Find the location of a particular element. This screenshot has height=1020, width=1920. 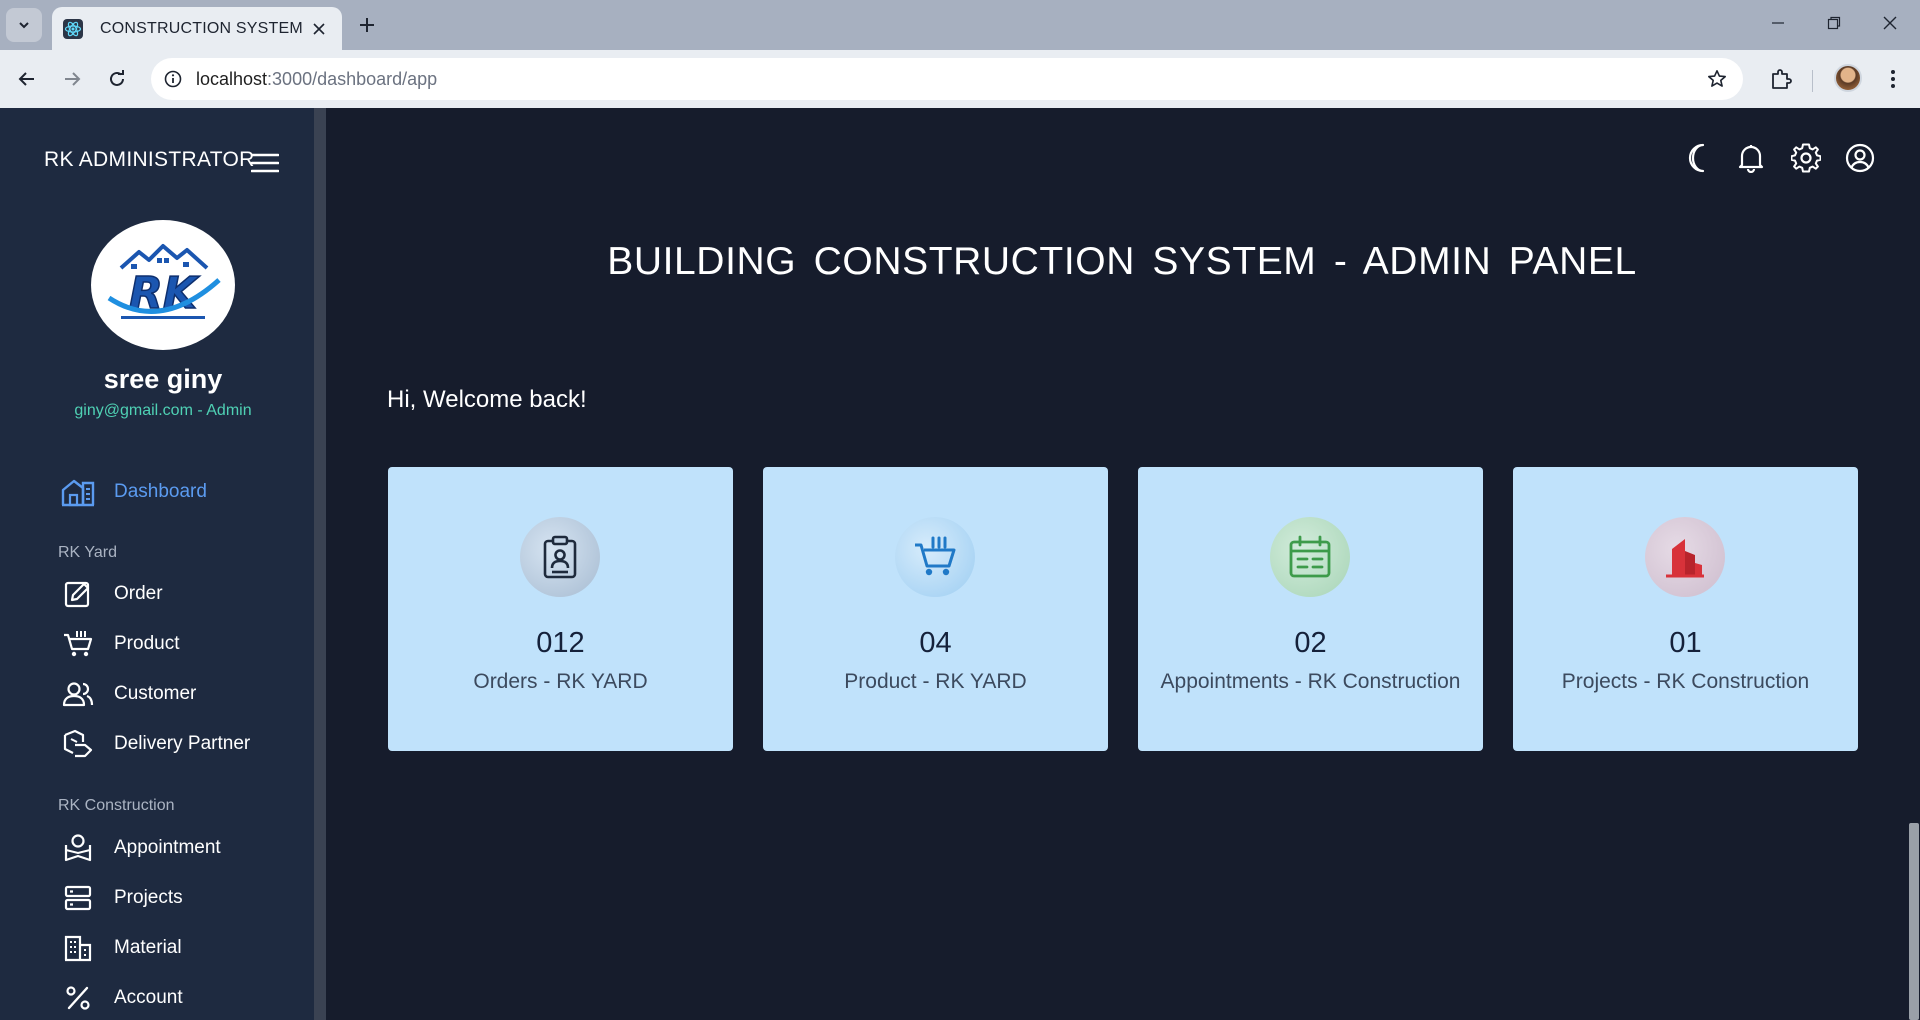

appointments-count: 02 is located at coordinates (1310, 643).